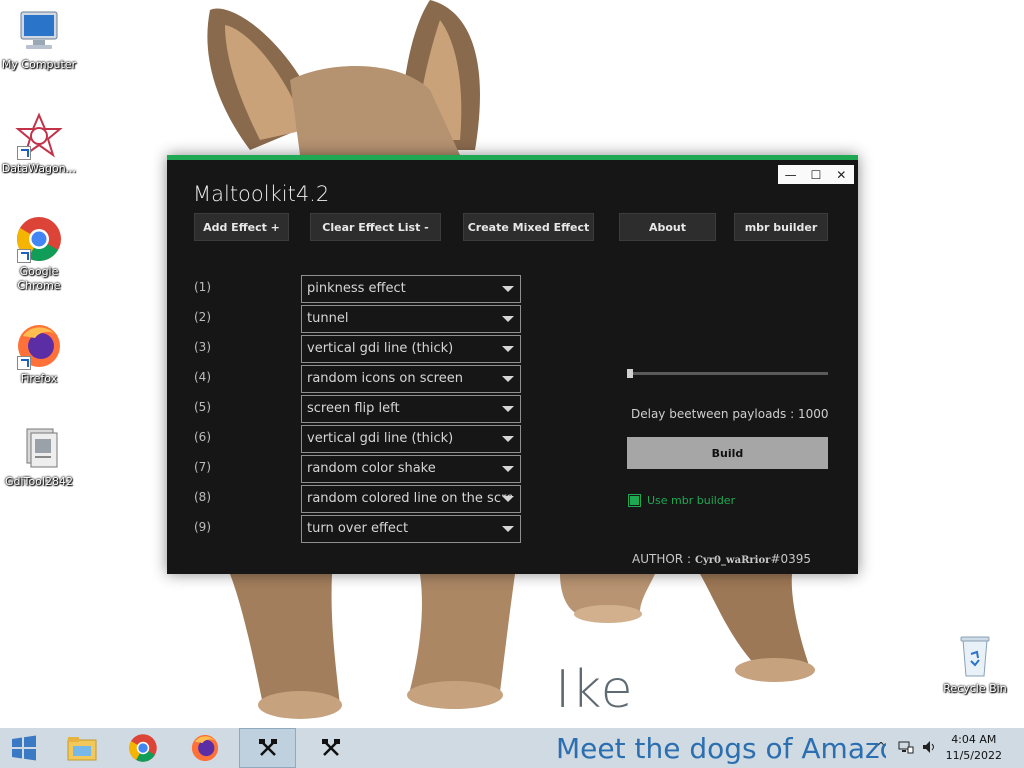  I want to click on effect-select-value: tunnel, so click(328, 318).